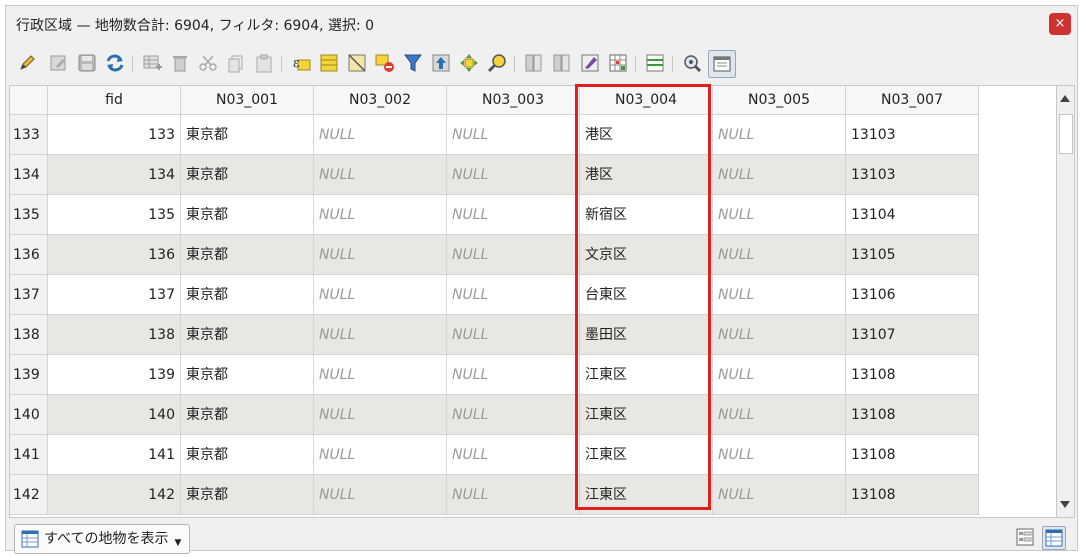 The image size is (1080, 557). I want to click on cell-n03-004: 台東区, so click(646, 295).